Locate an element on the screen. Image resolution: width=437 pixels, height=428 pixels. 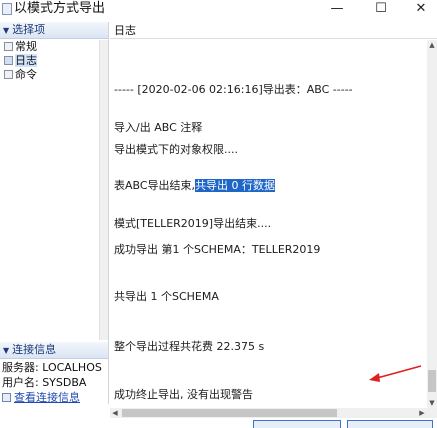
log-line: 导入/出 ABC 注释 is located at coordinates (158, 127).